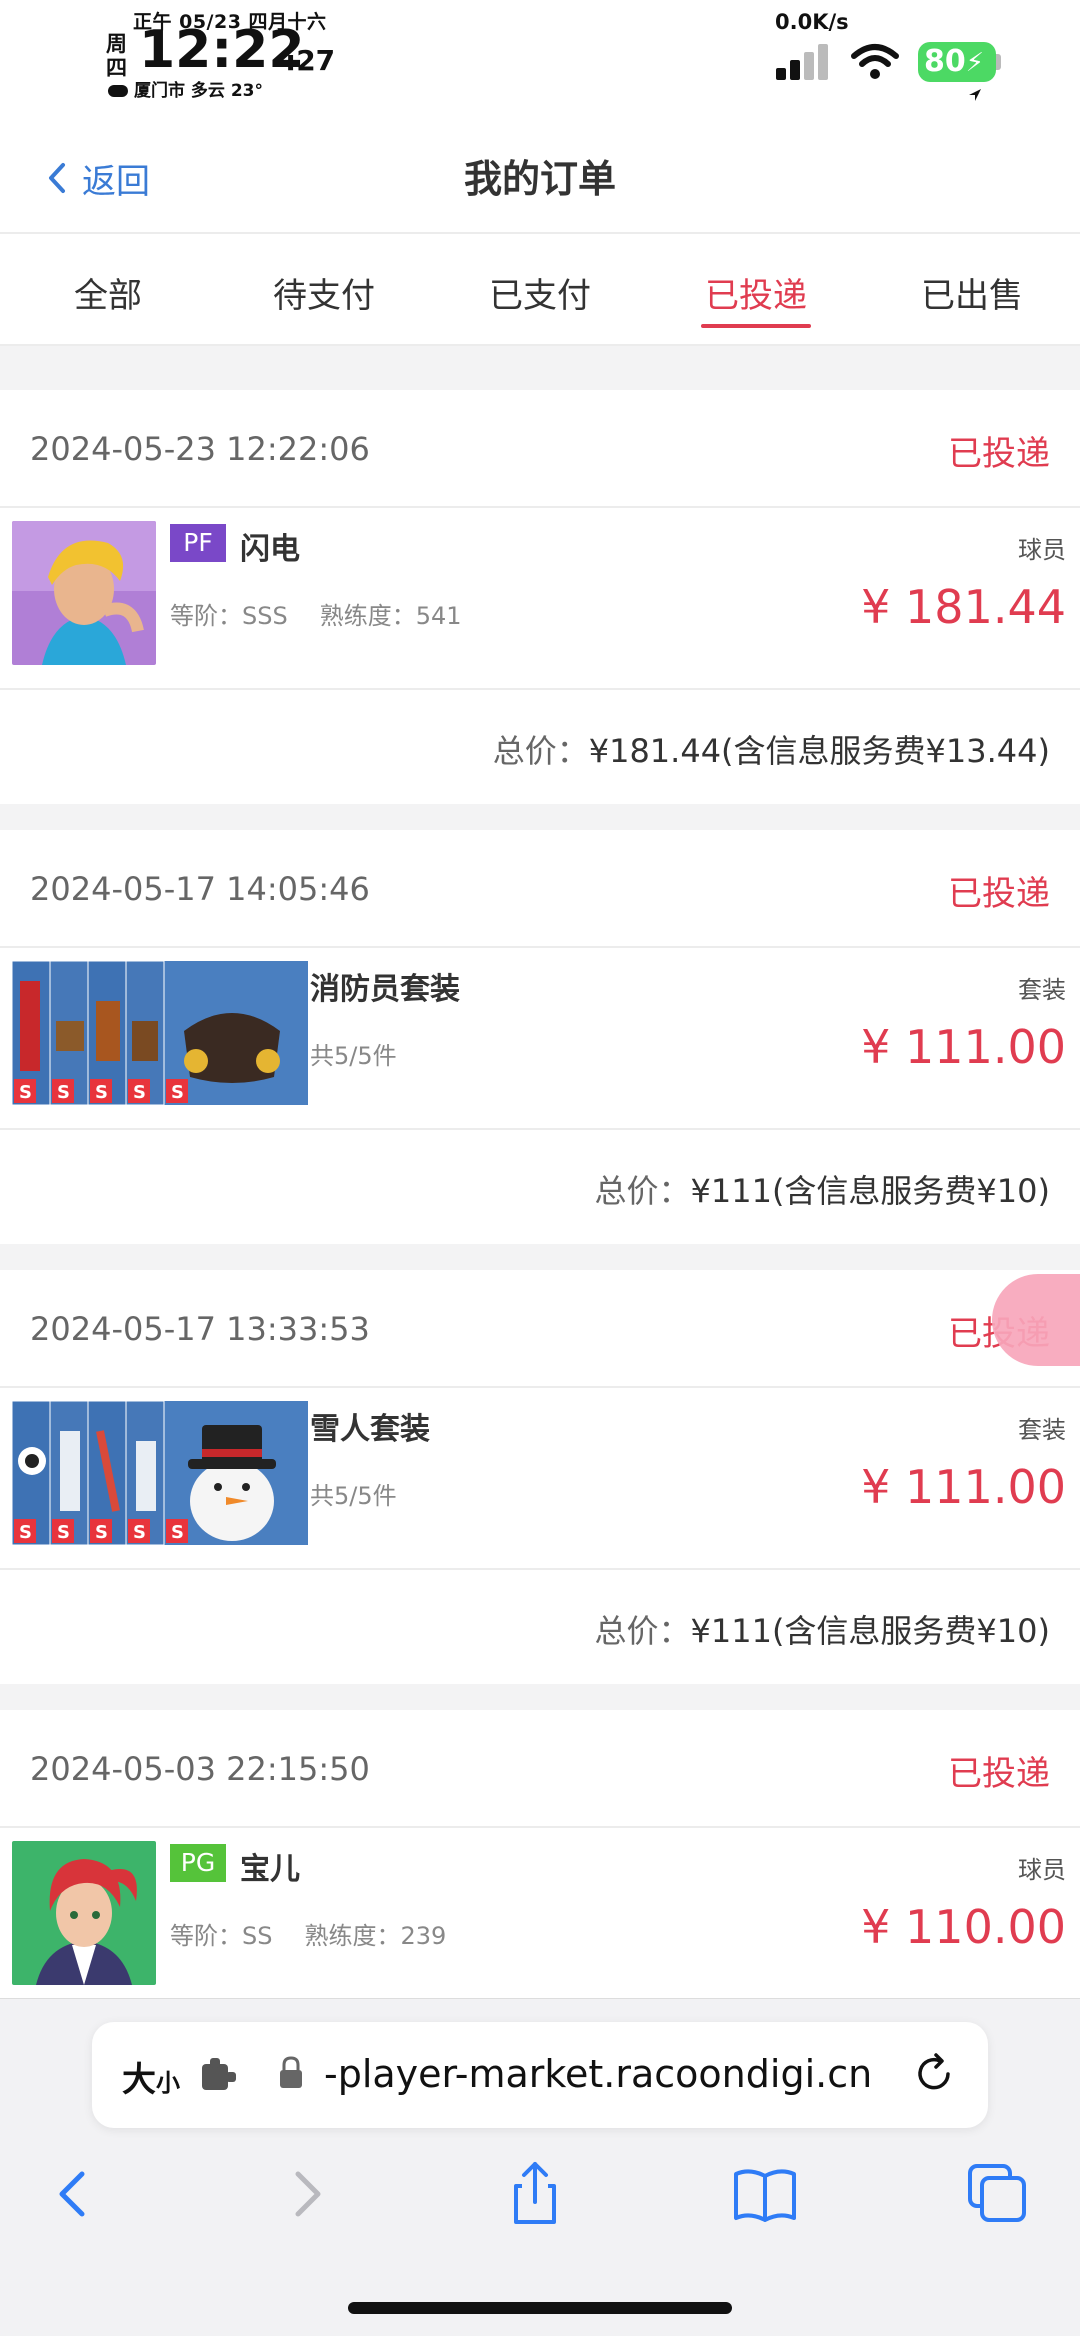 Image resolution: width=1080 pixels, height=2336 pixels. What do you see at coordinates (819, 751) in the screenshot?
I see `total-value: ¥181.44(含信息服务费¥13.44)` at bounding box center [819, 751].